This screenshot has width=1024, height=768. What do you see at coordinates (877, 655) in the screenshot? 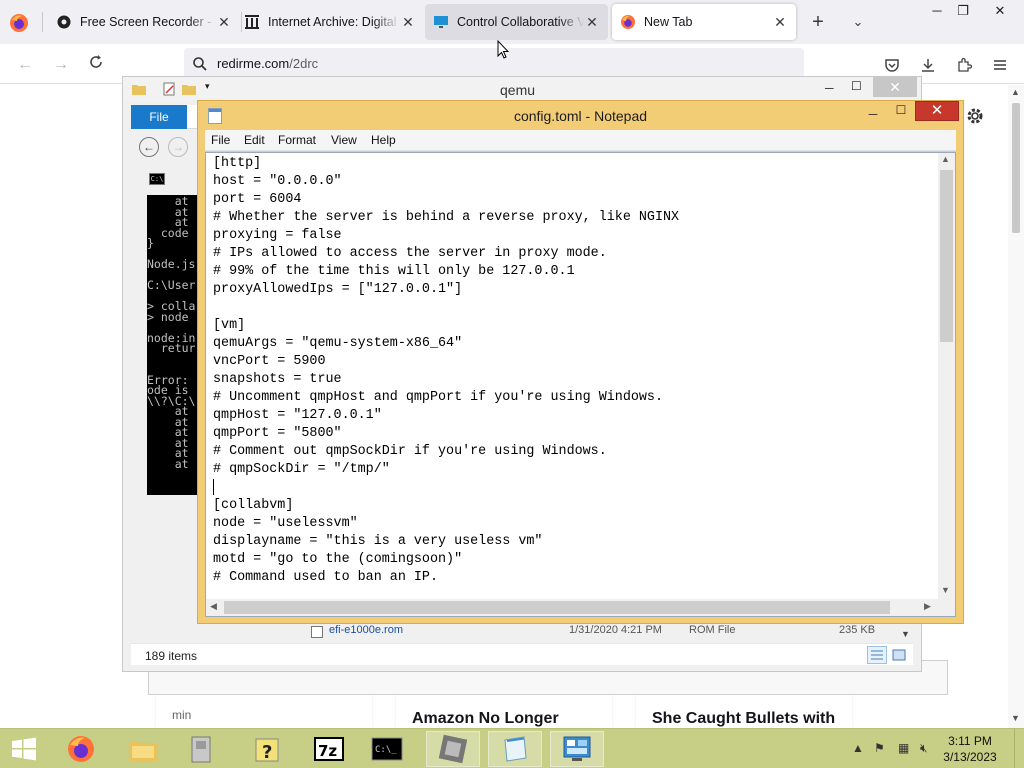
I see `details-view-button` at bounding box center [877, 655].